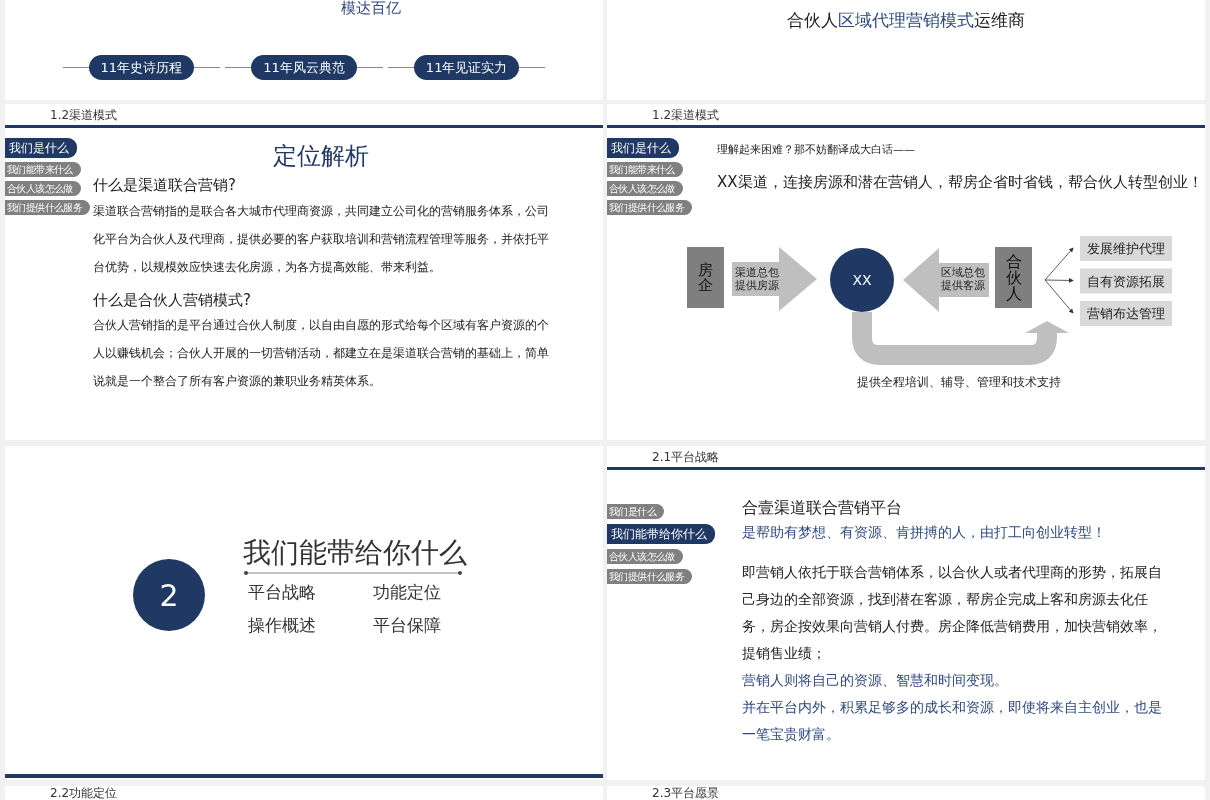  I want to click on body-paragraph: 渠道联合营销指的是联合各大城市代理商资源，共同建立公司化的营销服务体系，公司化平台为合伙人及代理商，提供必要的客户获取培训和营销流程管理等服务，并依托平台优势，以规模效应快速去化房源，为各方提高效能、带来利益。, so click(321, 239).